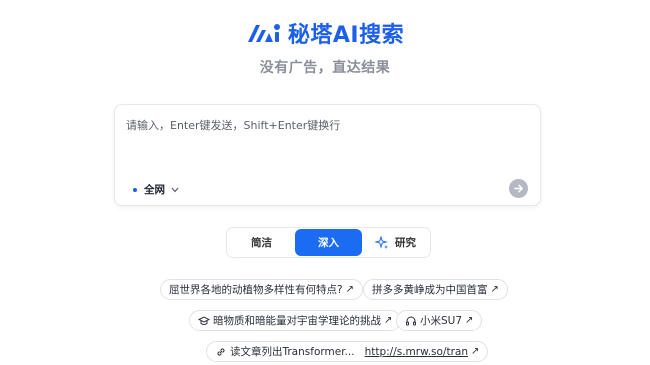  I want to click on link-icon, so click(221, 351).